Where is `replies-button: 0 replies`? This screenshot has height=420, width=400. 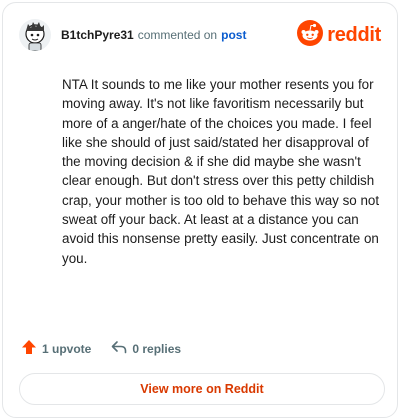 replies-button: 0 replies is located at coordinates (146, 348).